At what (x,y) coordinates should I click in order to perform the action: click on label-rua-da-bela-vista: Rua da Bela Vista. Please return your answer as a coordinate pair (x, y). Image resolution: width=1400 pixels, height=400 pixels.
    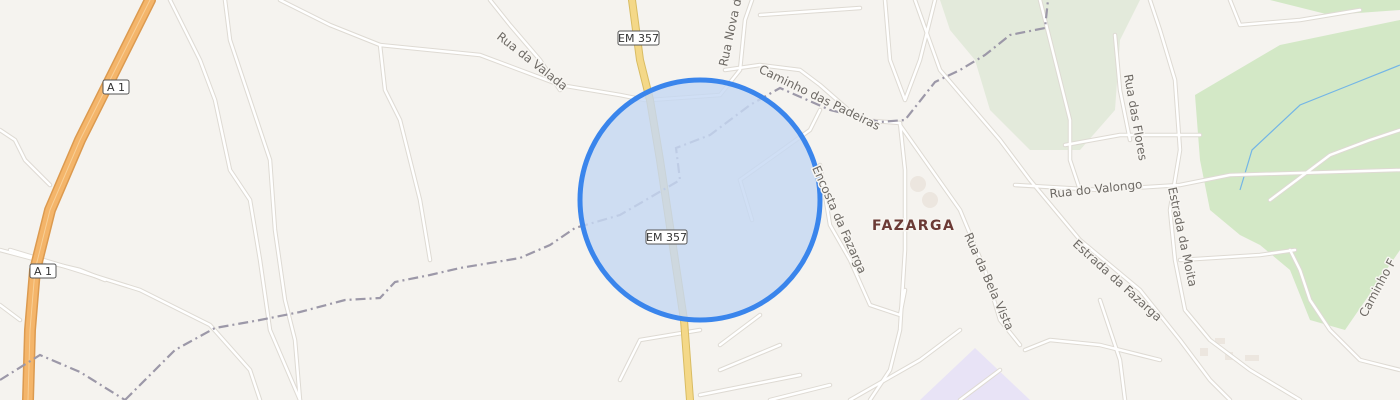
    Looking at the image, I should click on (989, 282).